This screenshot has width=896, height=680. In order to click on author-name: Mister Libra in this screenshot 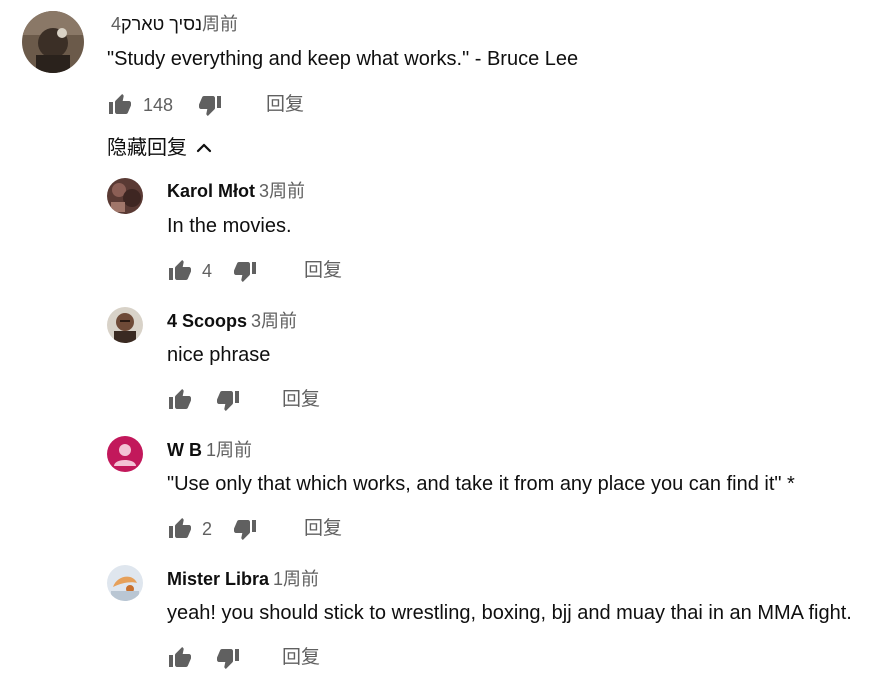, I will do `click(218, 579)`.